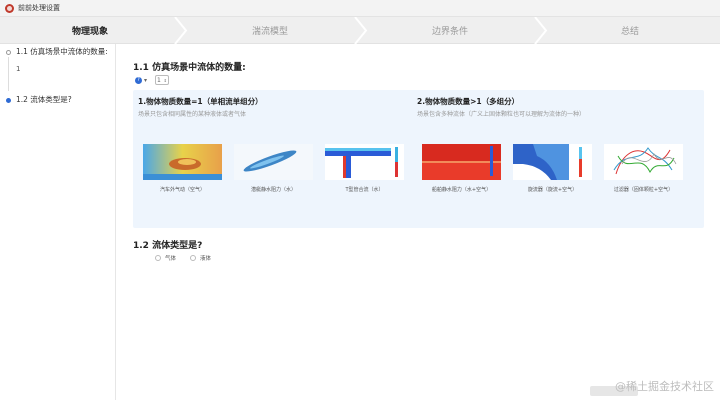 This screenshot has height=400, width=720. What do you see at coordinates (552, 162) in the screenshot?
I see `cyclone-image` at bounding box center [552, 162].